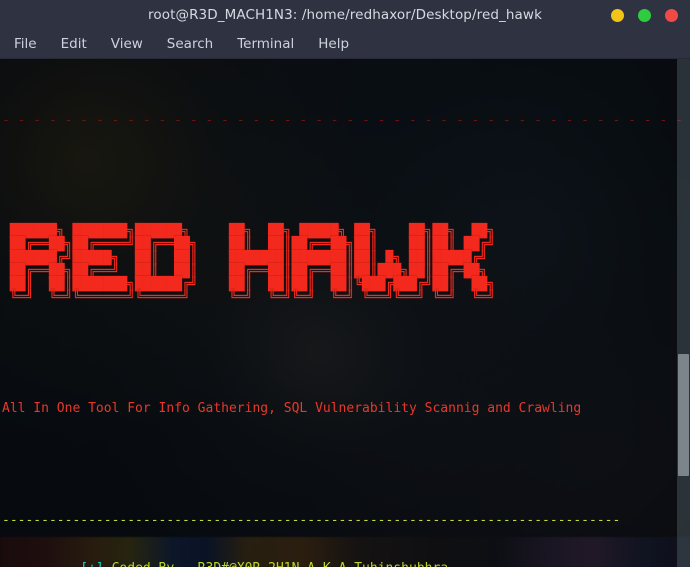 Image resolution: width=690 pixels, height=567 pixels. I want to click on menu-bar: File Edit View Search Terminal Help, so click(345, 44).